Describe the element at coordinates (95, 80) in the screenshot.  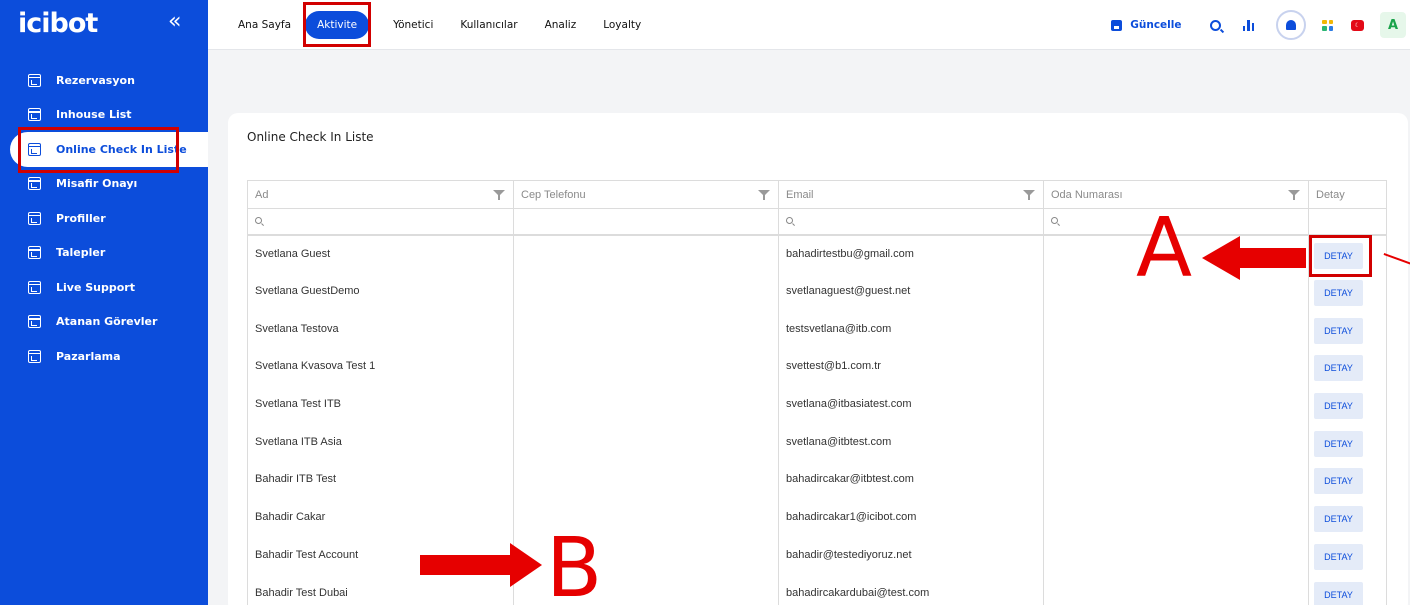
I see `sidebar-item-label: Rezervasyon` at that location.